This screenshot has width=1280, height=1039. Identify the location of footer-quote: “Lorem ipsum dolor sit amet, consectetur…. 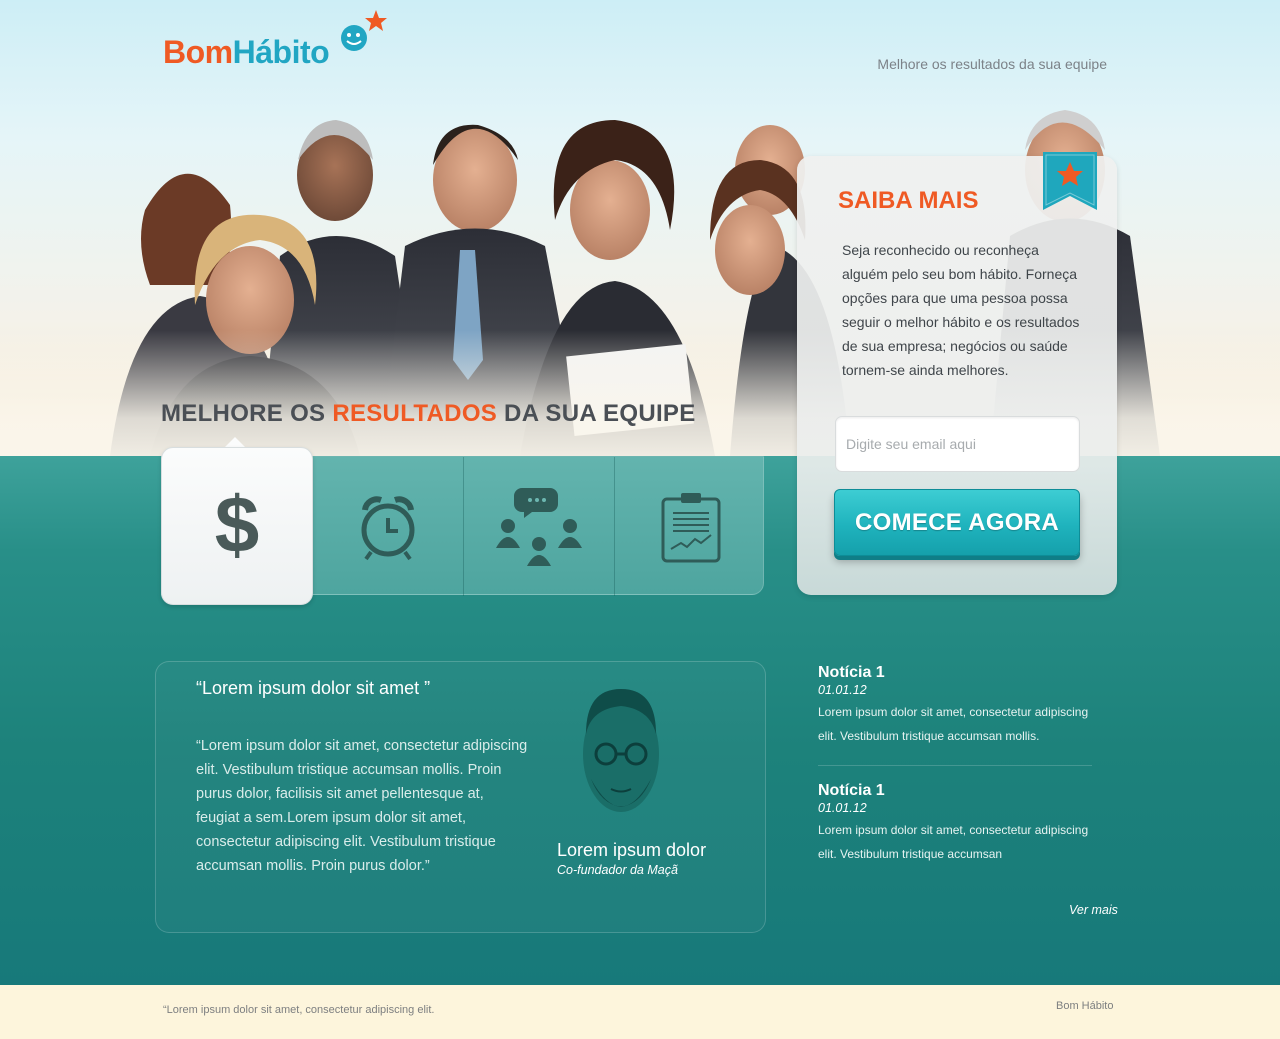
(299, 1010).